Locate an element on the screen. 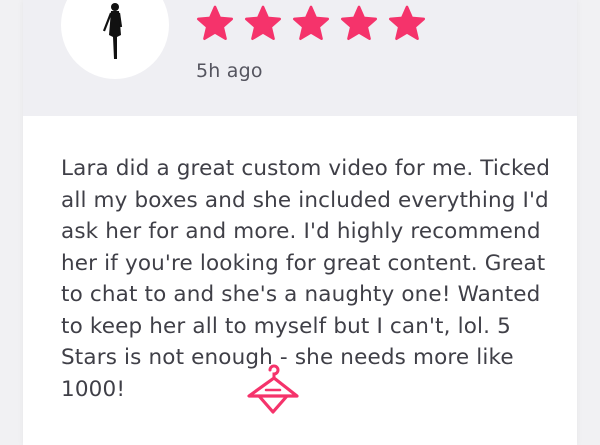 The width and height of the screenshot is (600, 445). watermark-logo-icon is located at coordinates (574, 408).